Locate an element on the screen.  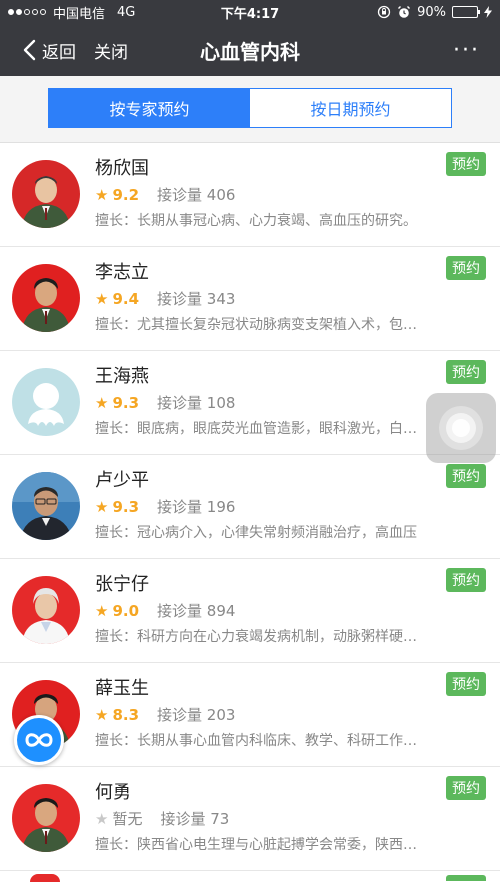
rating-row: ★ 暂无 接诊量 73 is located at coordinates (162, 818).